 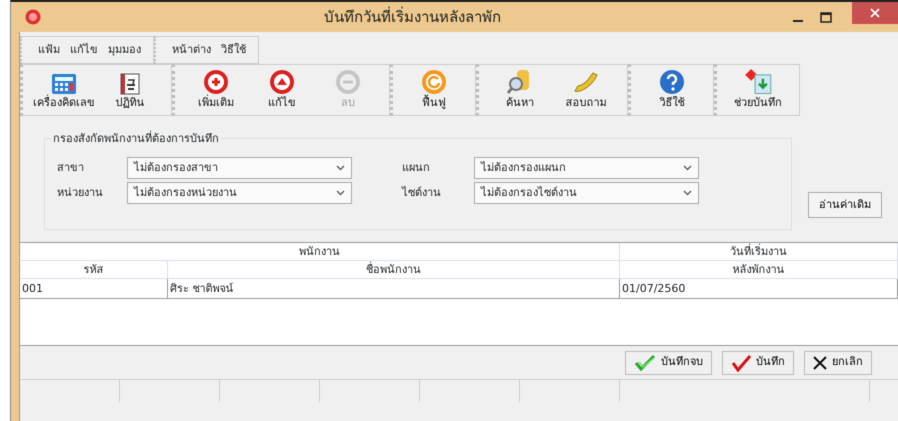 I want to click on field-label: สาขา, so click(x=71, y=168).